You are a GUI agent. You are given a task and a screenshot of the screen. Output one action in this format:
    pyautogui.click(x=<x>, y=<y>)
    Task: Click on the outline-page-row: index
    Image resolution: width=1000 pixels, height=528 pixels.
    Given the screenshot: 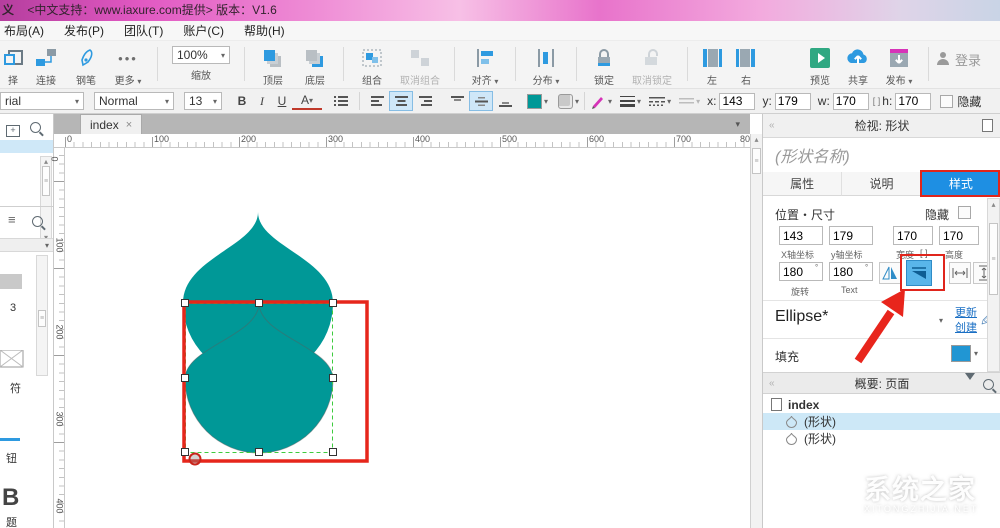 What is the action you would take?
    pyautogui.click(x=881, y=404)
    